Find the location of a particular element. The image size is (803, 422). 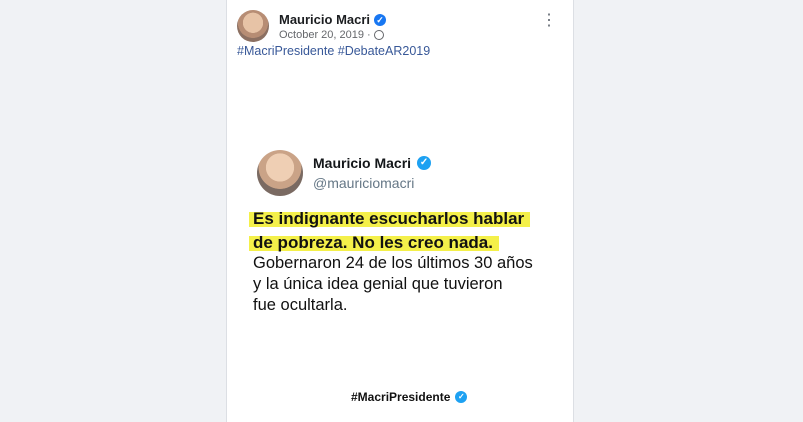

post-date: October 20, 2019 is located at coordinates (321, 35).